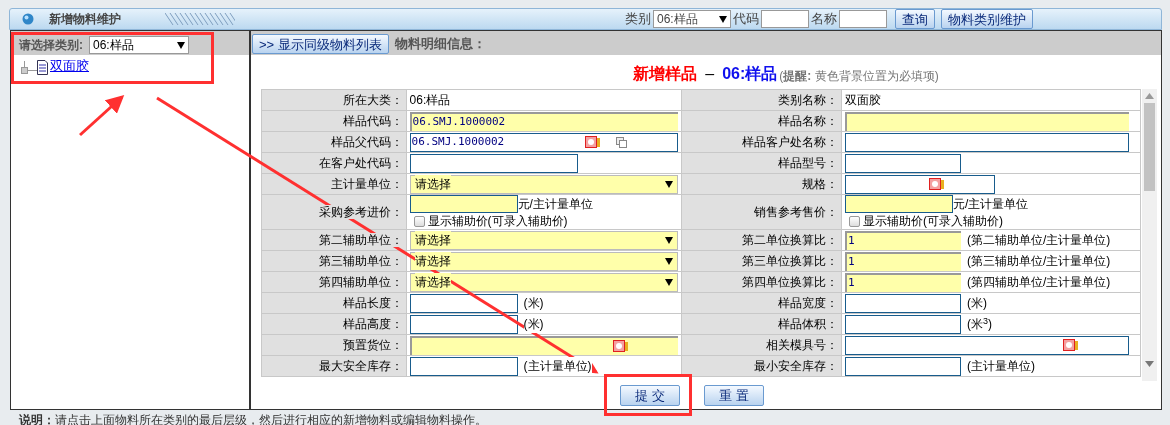 The image size is (1170, 425). Describe the element at coordinates (320, 44) in the screenshot. I see `show-list-button: >> 显示同级物料列表` at that location.